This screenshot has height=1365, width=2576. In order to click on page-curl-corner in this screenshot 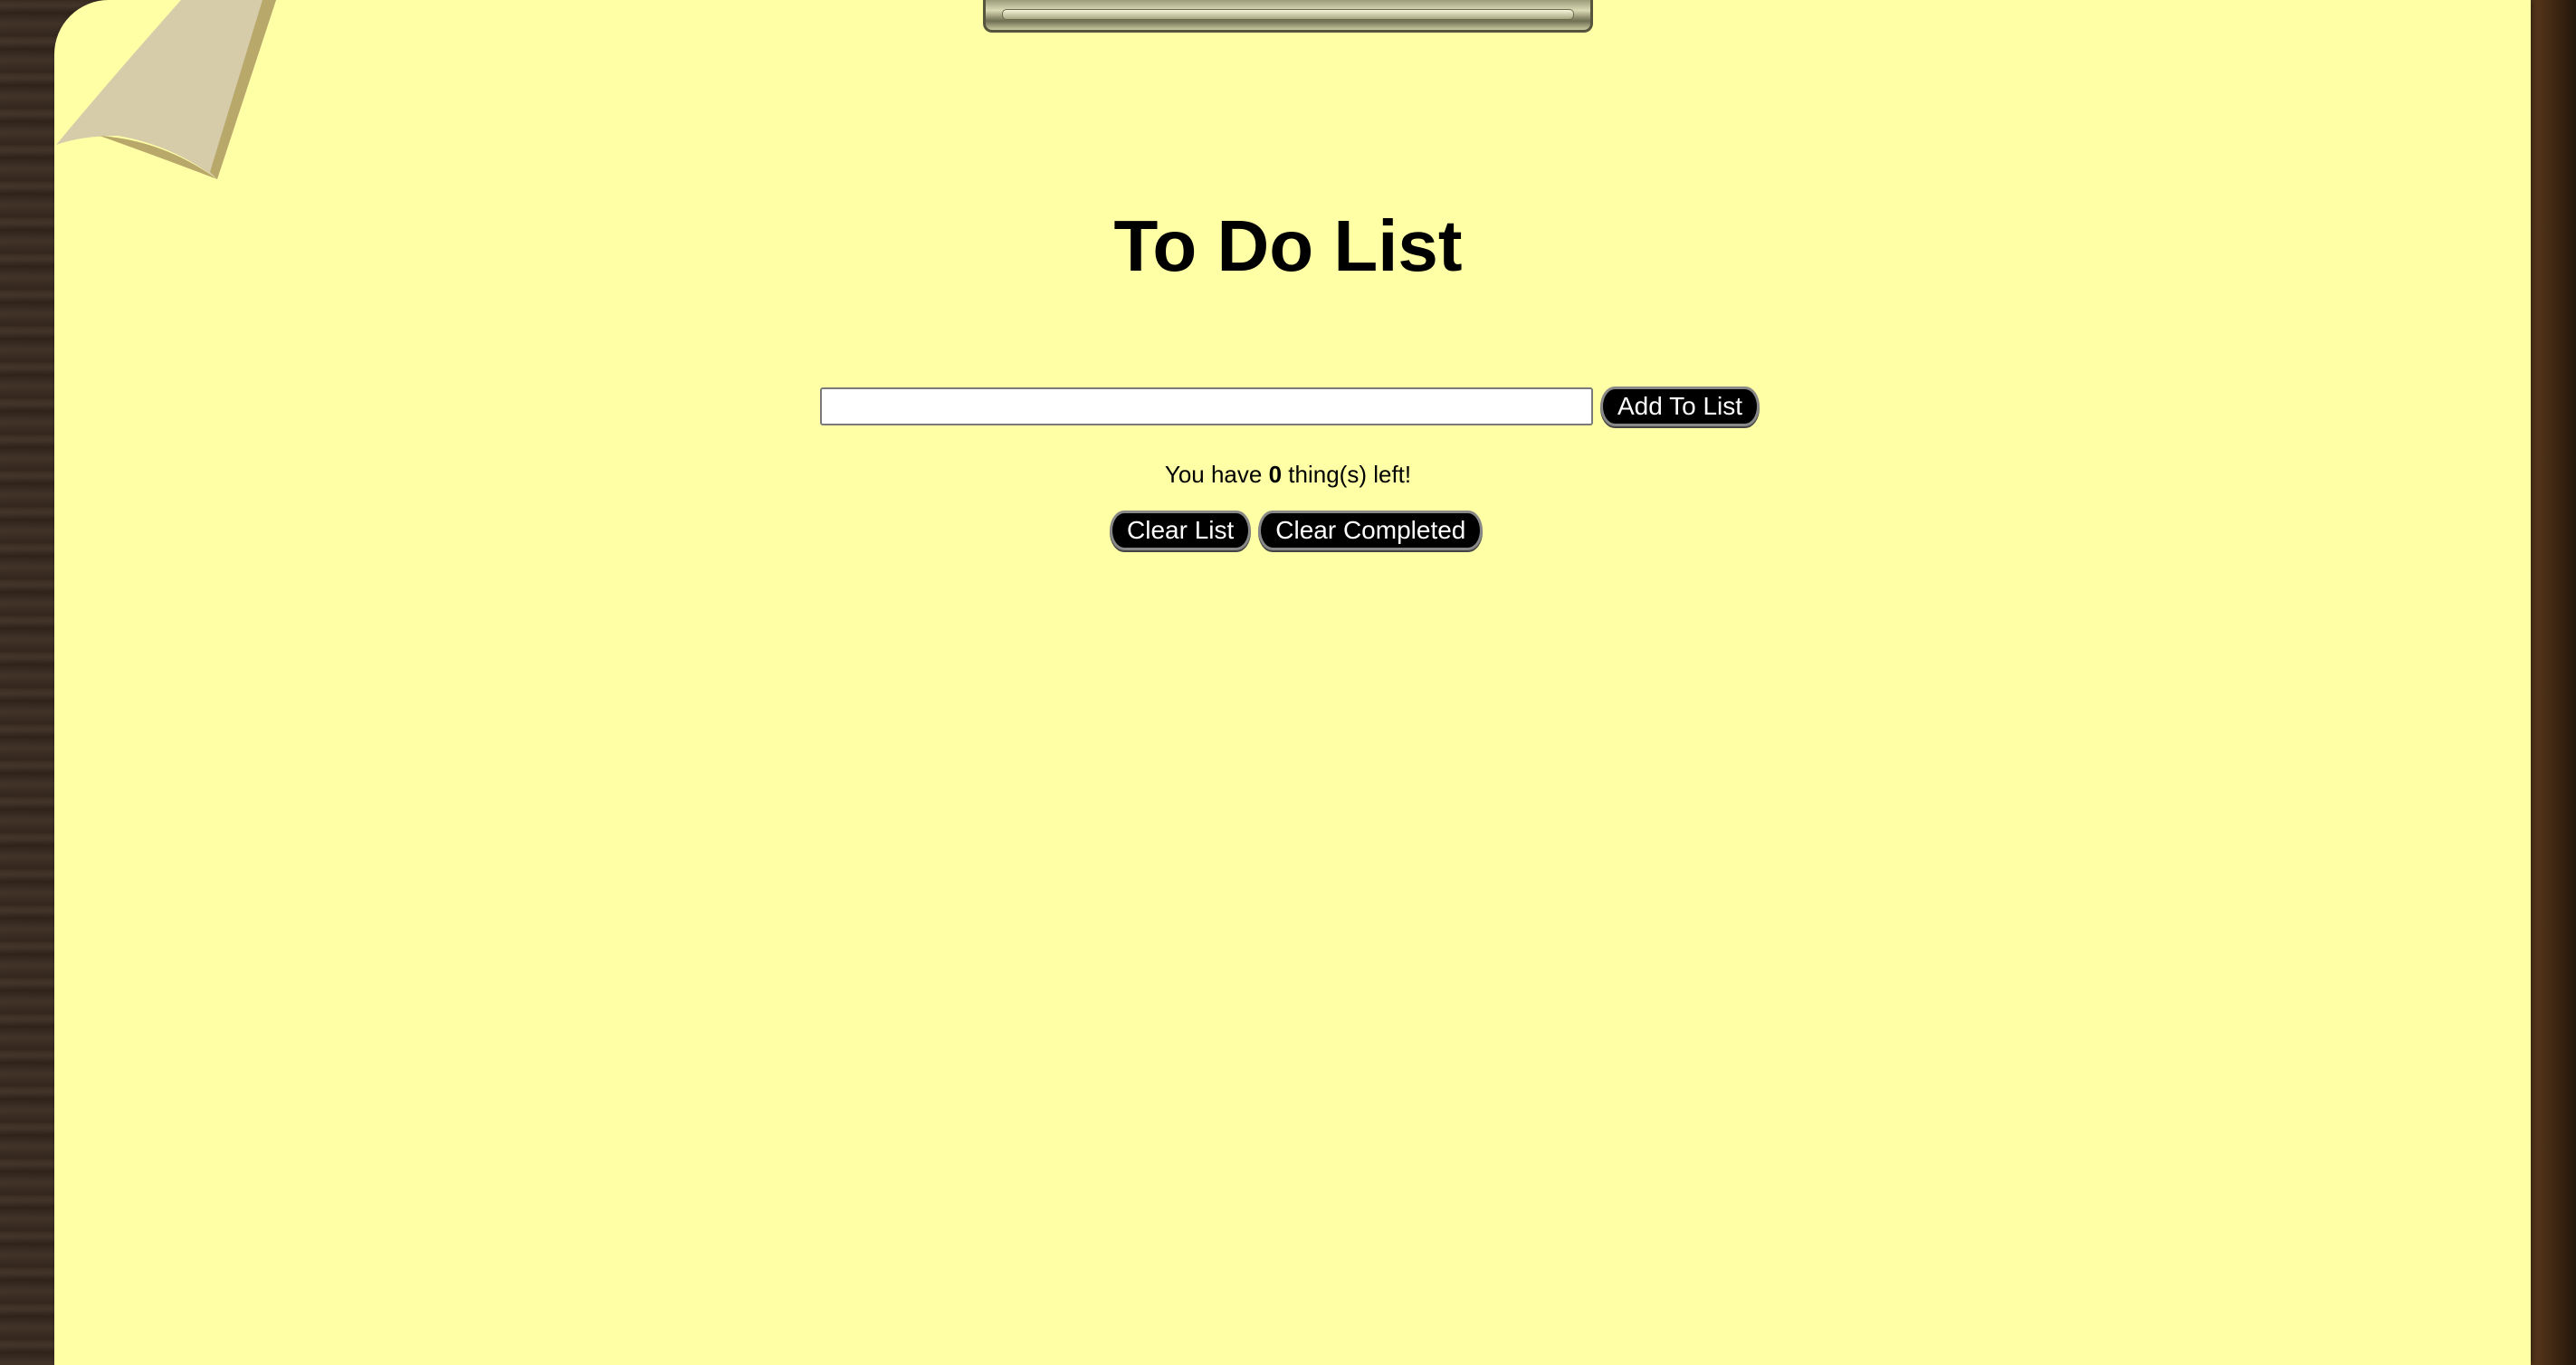, I will do `click(172, 95)`.